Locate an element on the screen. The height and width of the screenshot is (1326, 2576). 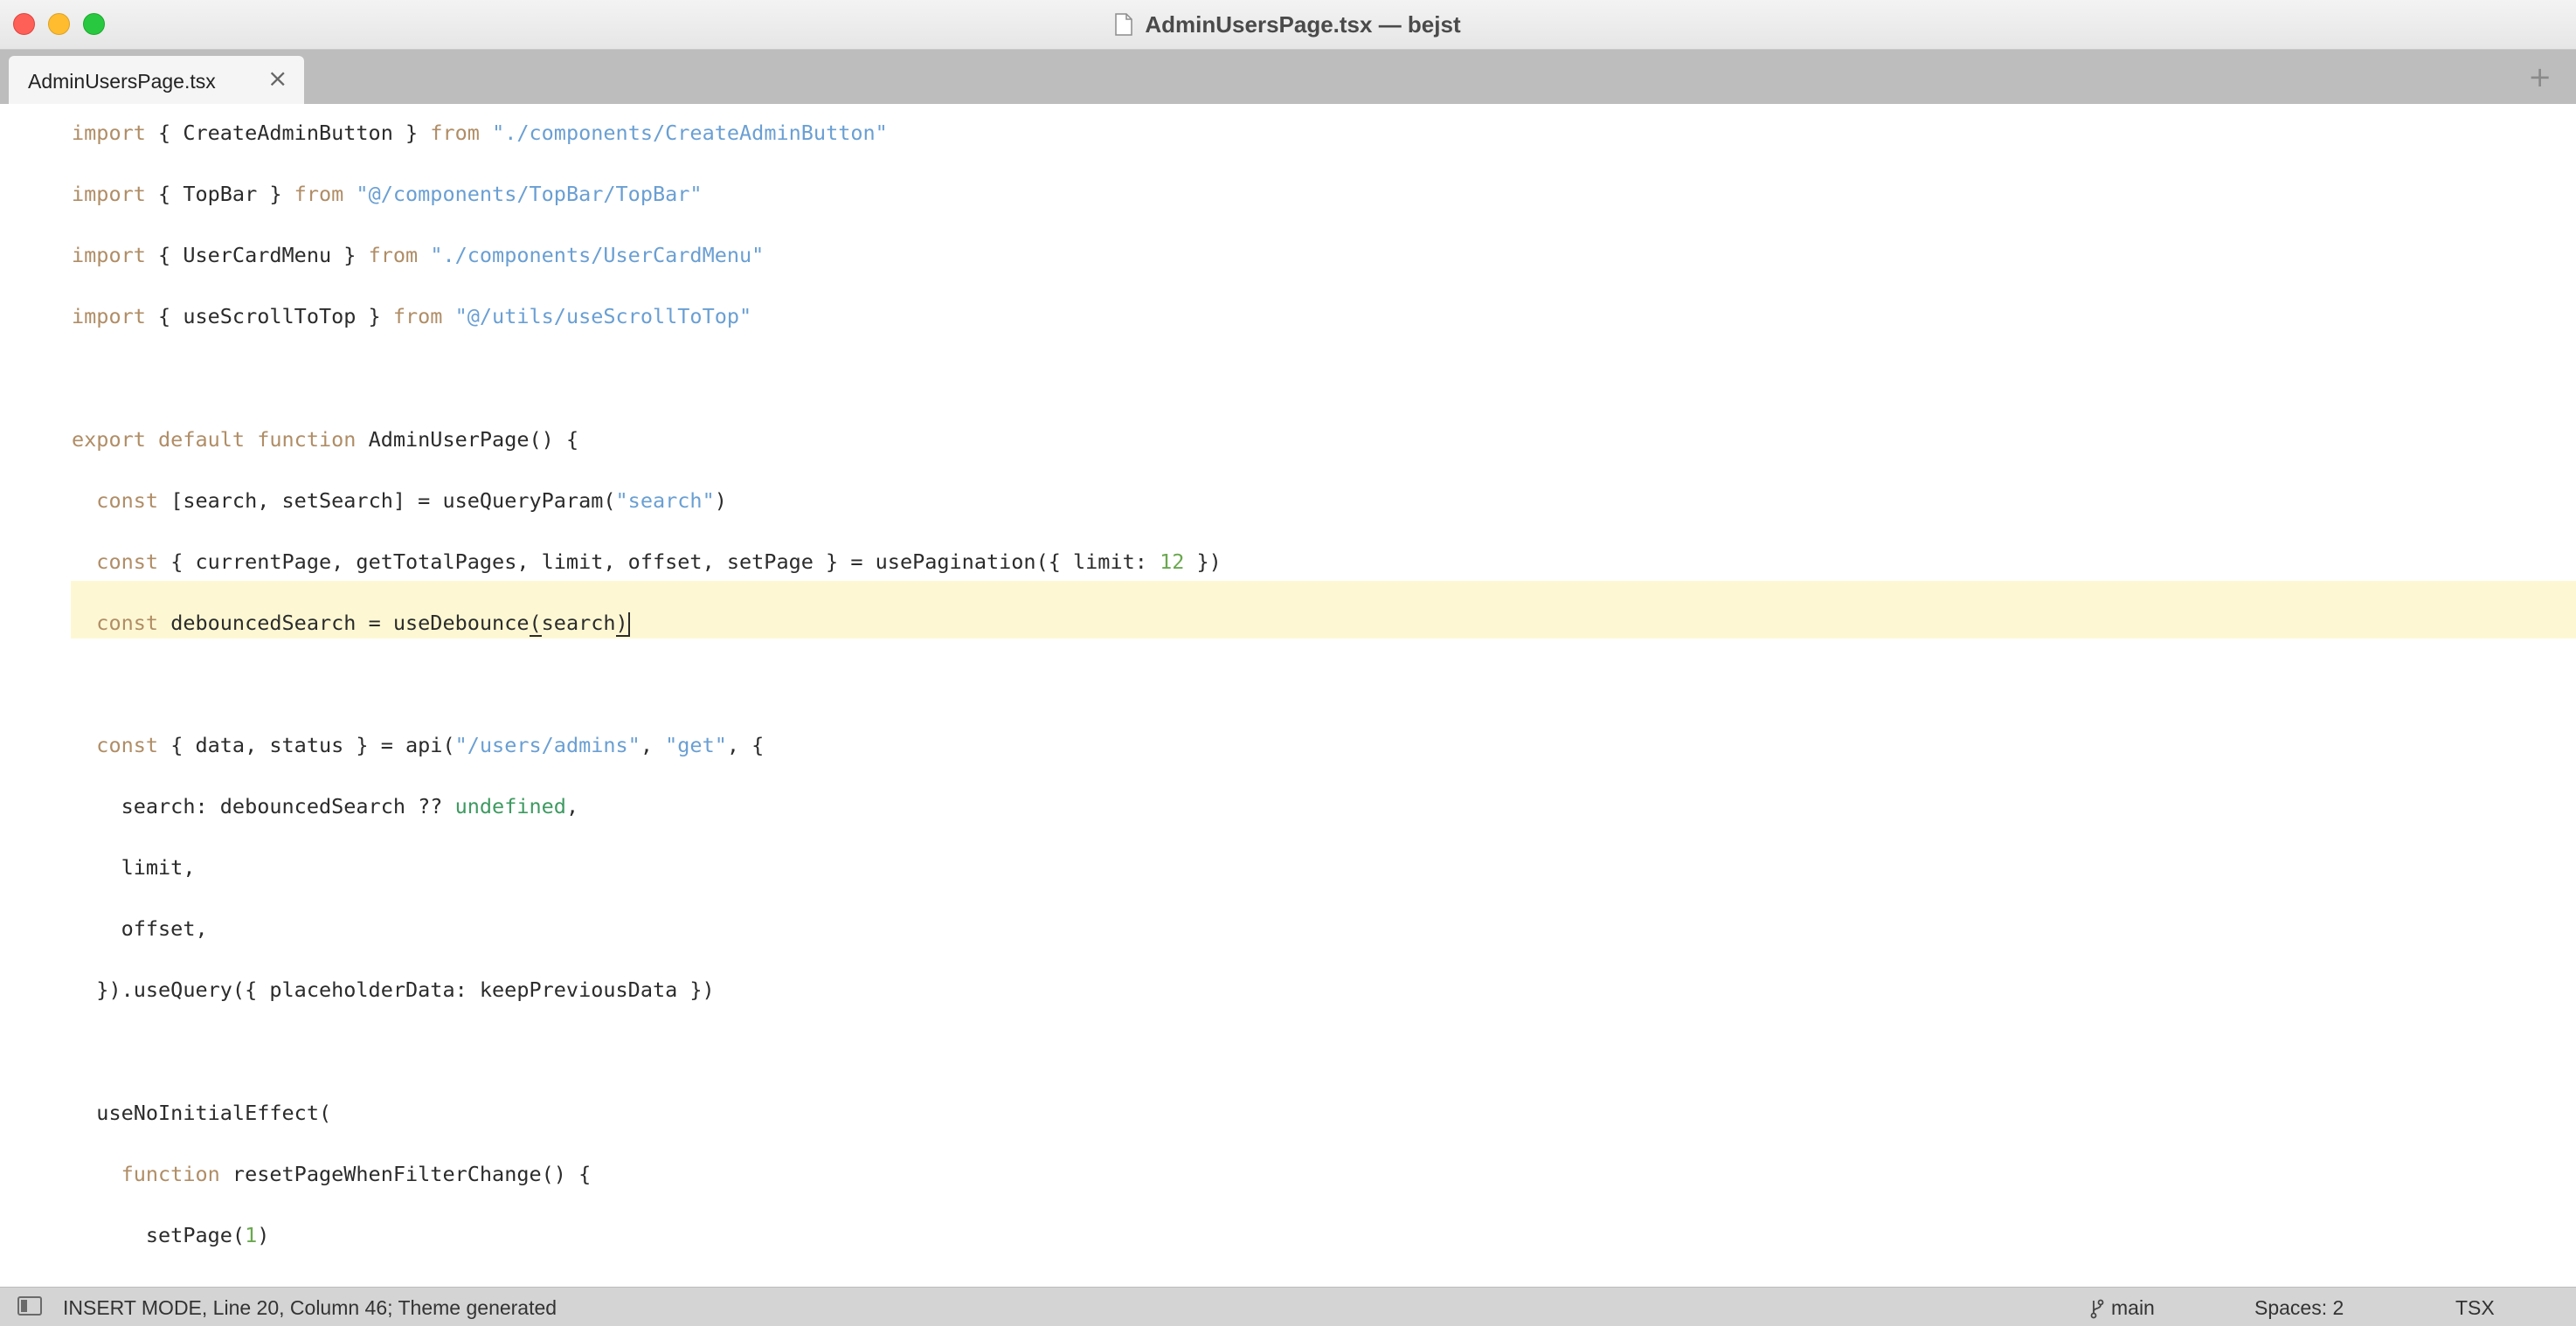
window-title-group: AdminUsersPage.tsx — bejst is located at coordinates (1288, 24).